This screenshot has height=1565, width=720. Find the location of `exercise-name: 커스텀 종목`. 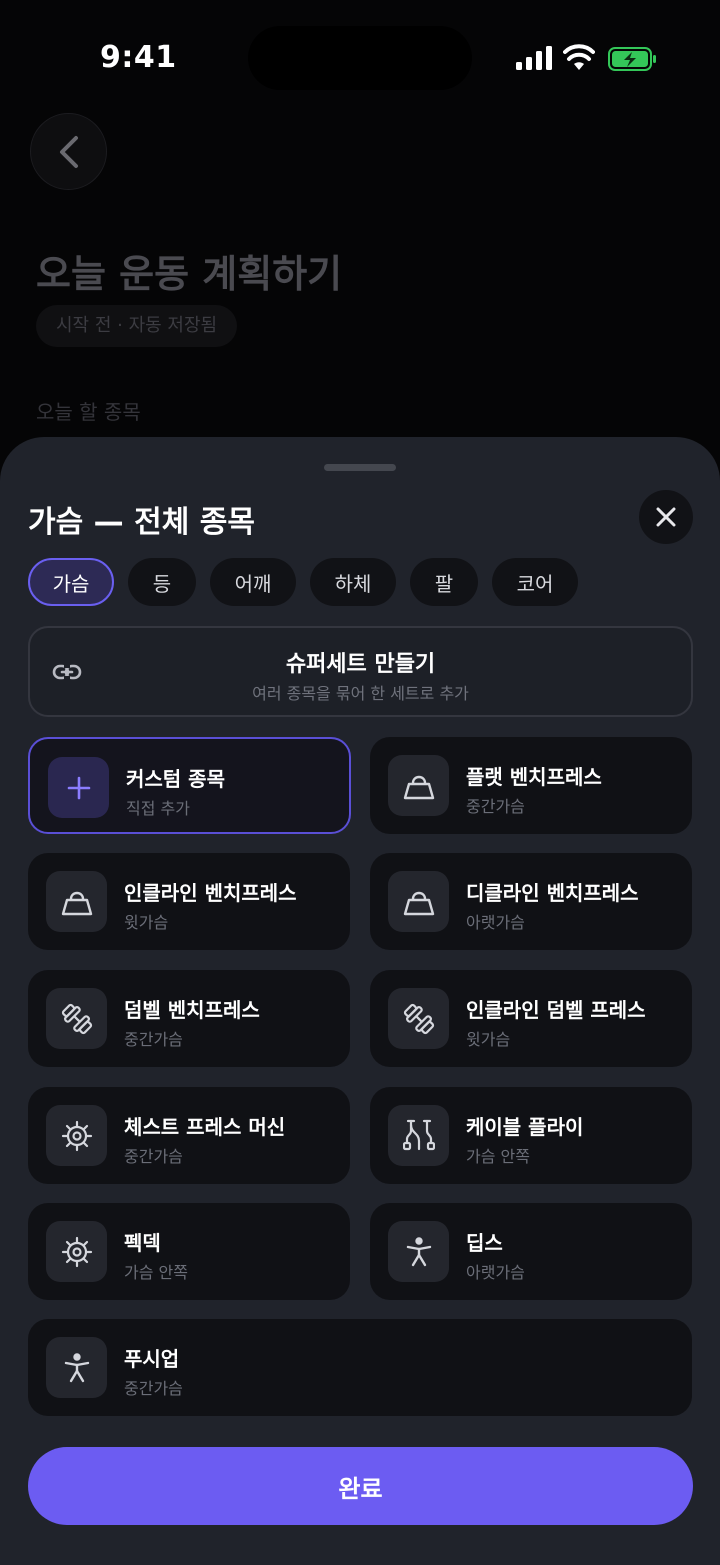

exercise-name: 커스텀 종목 is located at coordinates (175, 779).